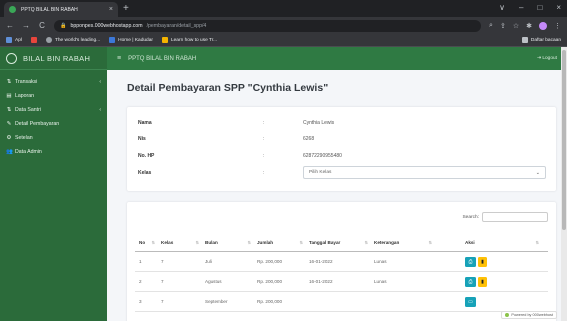 The image size is (567, 321). What do you see at coordinates (564, 140) in the screenshot?
I see `scrollbar-thumb` at bounding box center [564, 140].